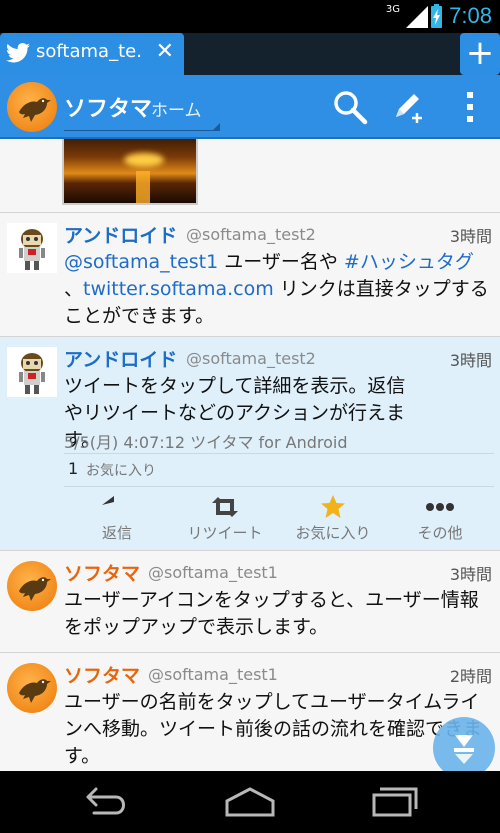 The height and width of the screenshot is (833, 500). Describe the element at coordinates (250, 107) in the screenshot. I see `action-bar: ソフタマ ホーム` at that location.